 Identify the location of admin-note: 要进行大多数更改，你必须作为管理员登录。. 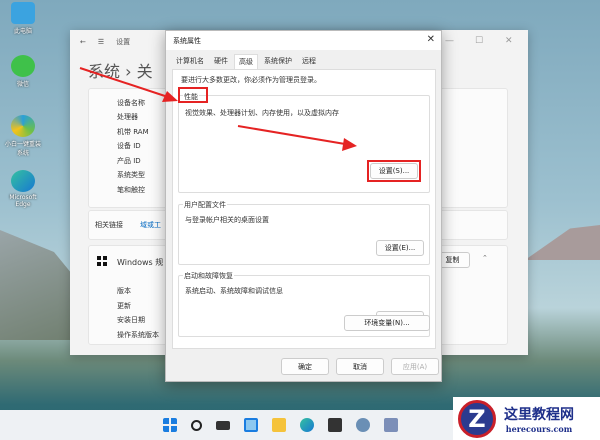
(251, 80).